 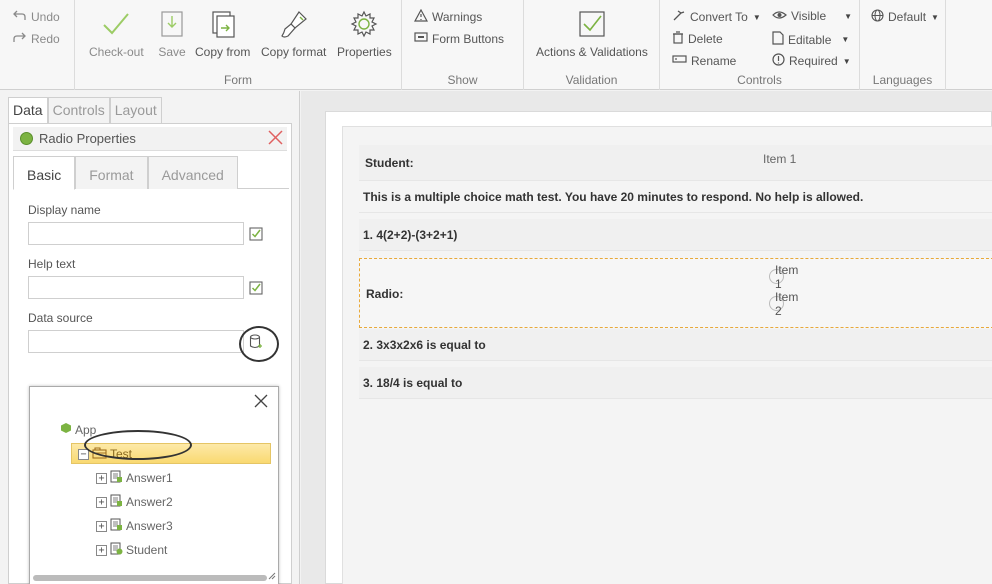 What do you see at coordinates (810, 39) in the screenshot?
I see `editable-dropdown: Editable ▼` at bounding box center [810, 39].